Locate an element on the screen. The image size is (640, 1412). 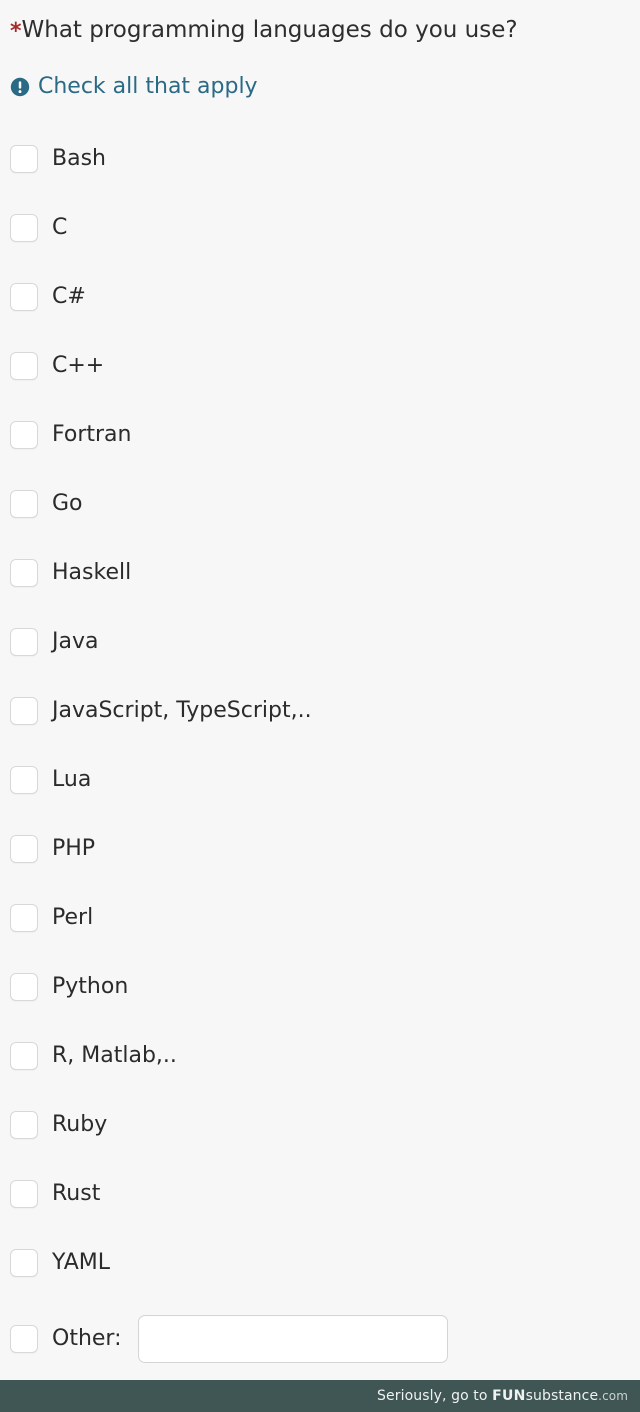
option-label: Go is located at coordinates (67, 504).